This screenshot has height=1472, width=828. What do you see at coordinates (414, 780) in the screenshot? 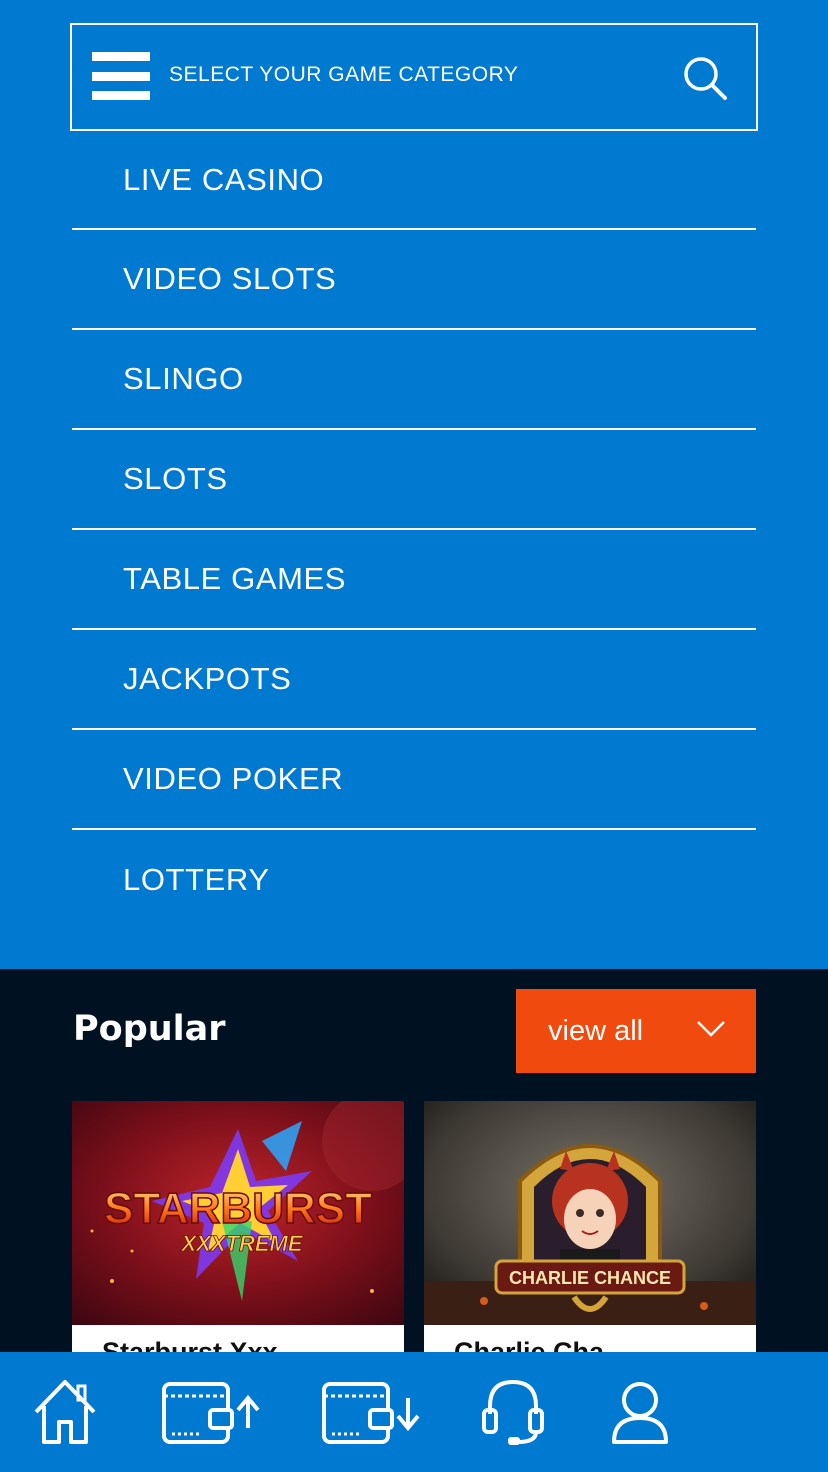
I see `category-item-video-poker: VIDEO POKER` at bounding box center [414, 780].